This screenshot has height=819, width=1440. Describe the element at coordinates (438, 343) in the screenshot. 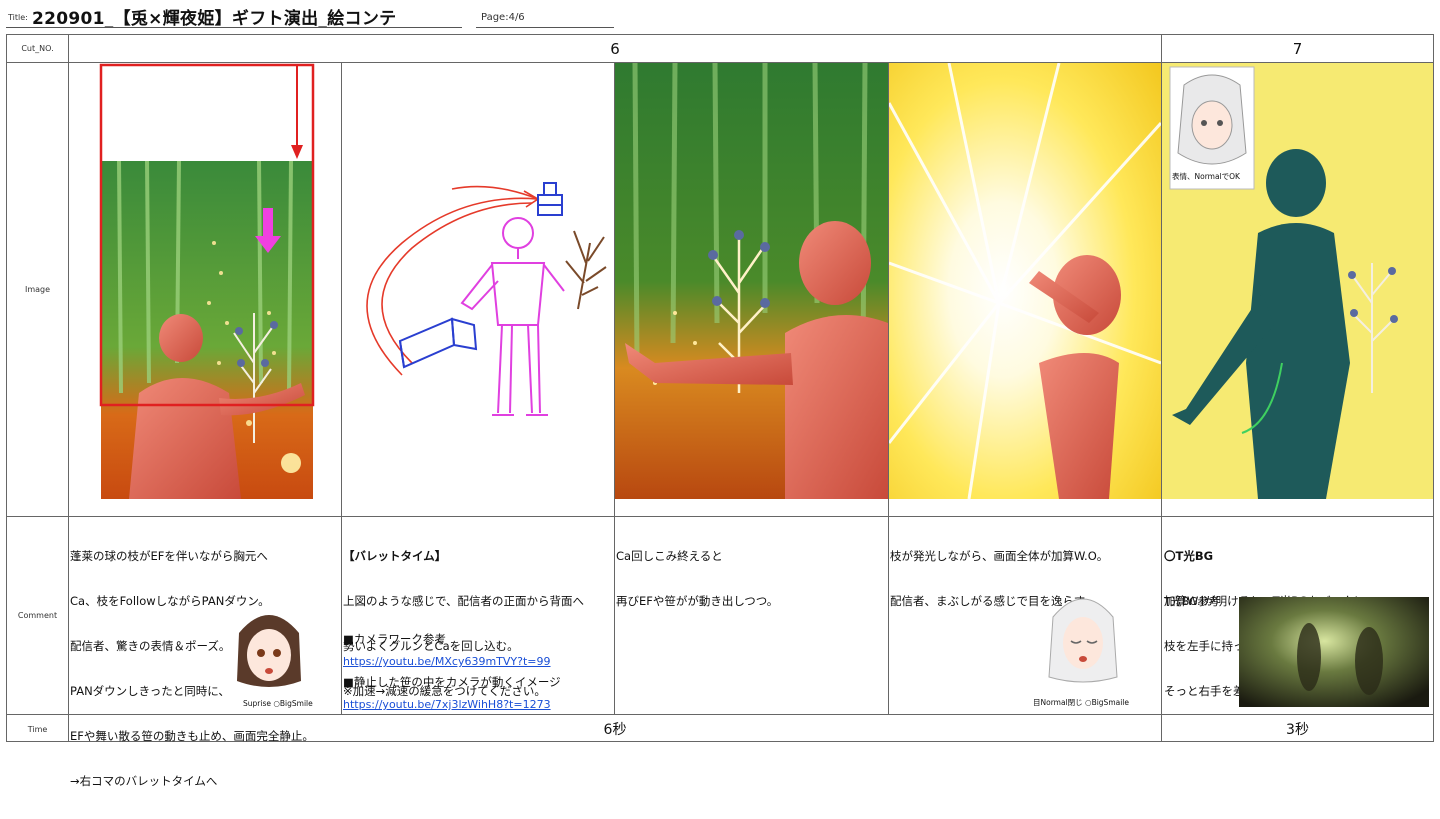

I see `camera-icon-back` at that location.